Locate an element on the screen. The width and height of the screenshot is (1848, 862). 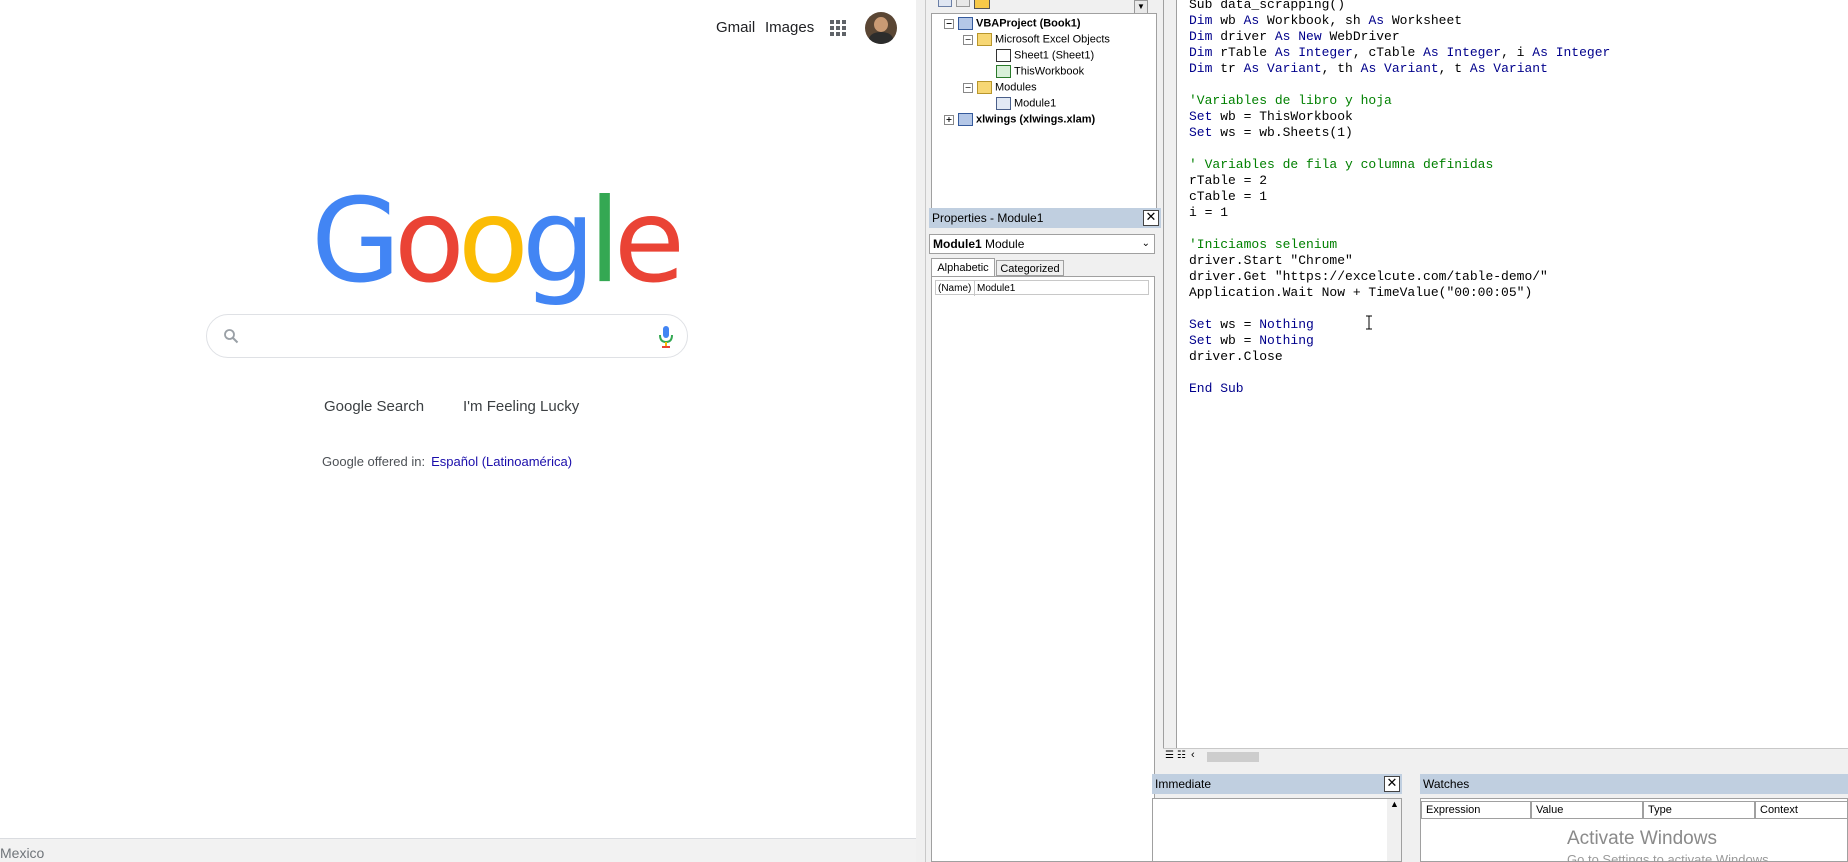
watch-col-expression: Expression is located at coordinates (1476, 810).